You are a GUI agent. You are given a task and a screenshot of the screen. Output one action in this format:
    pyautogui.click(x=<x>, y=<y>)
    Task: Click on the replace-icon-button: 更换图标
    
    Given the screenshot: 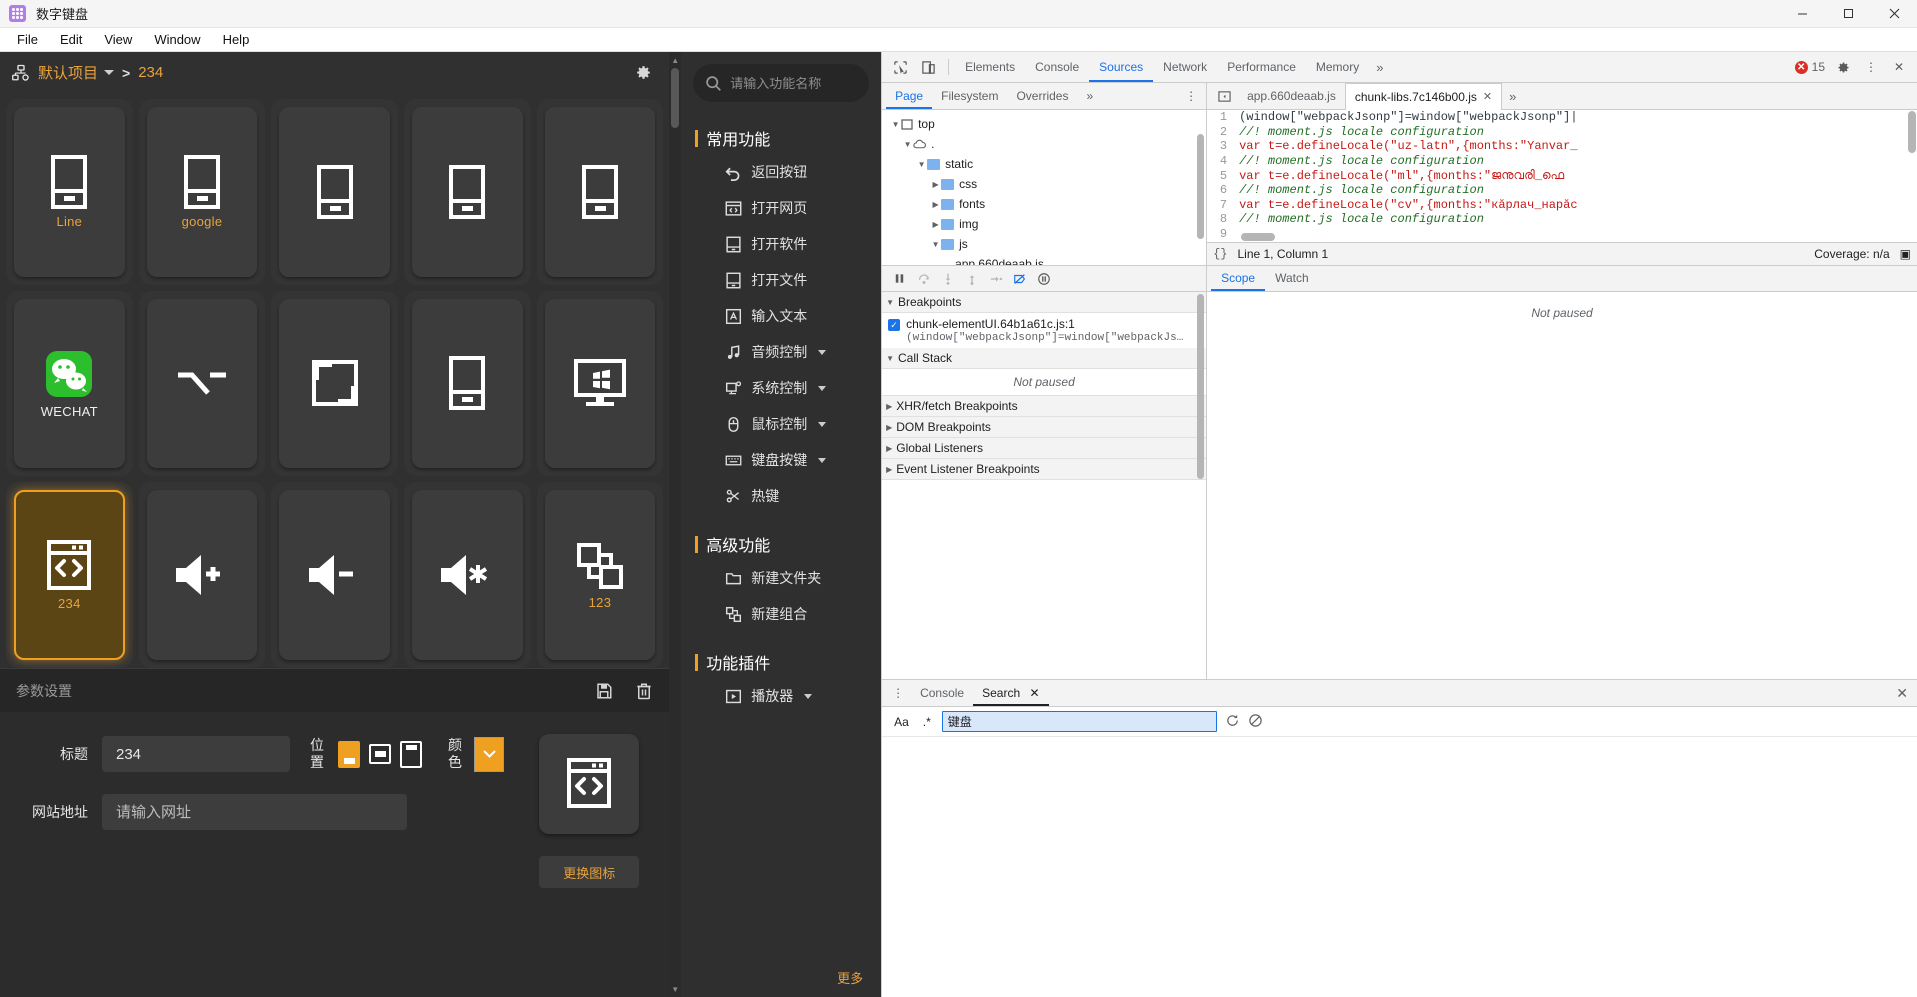 What is the action you would take?
    pyautogui.click(x=589, y=872)
    